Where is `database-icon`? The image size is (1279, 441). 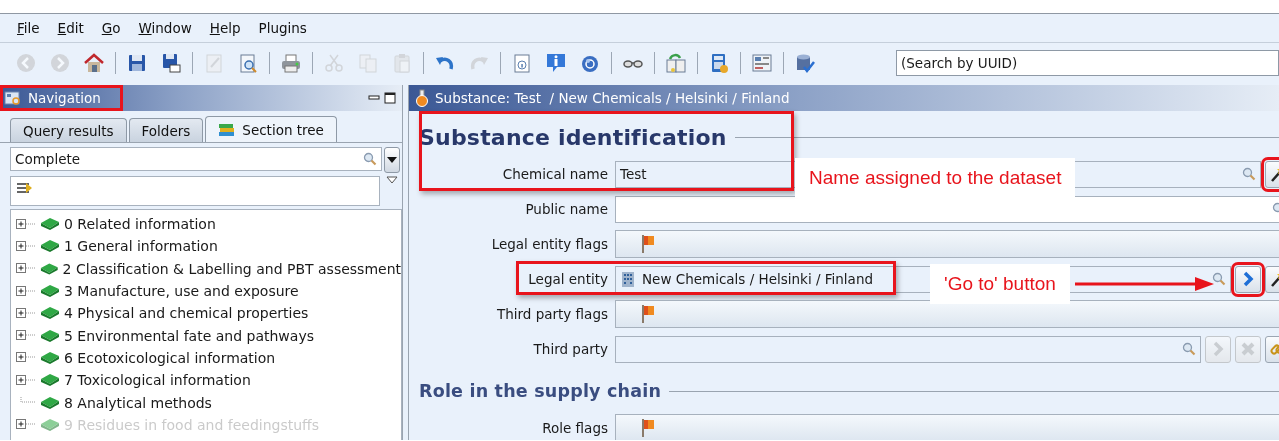
database-icon is located at coordinates (805, 63).